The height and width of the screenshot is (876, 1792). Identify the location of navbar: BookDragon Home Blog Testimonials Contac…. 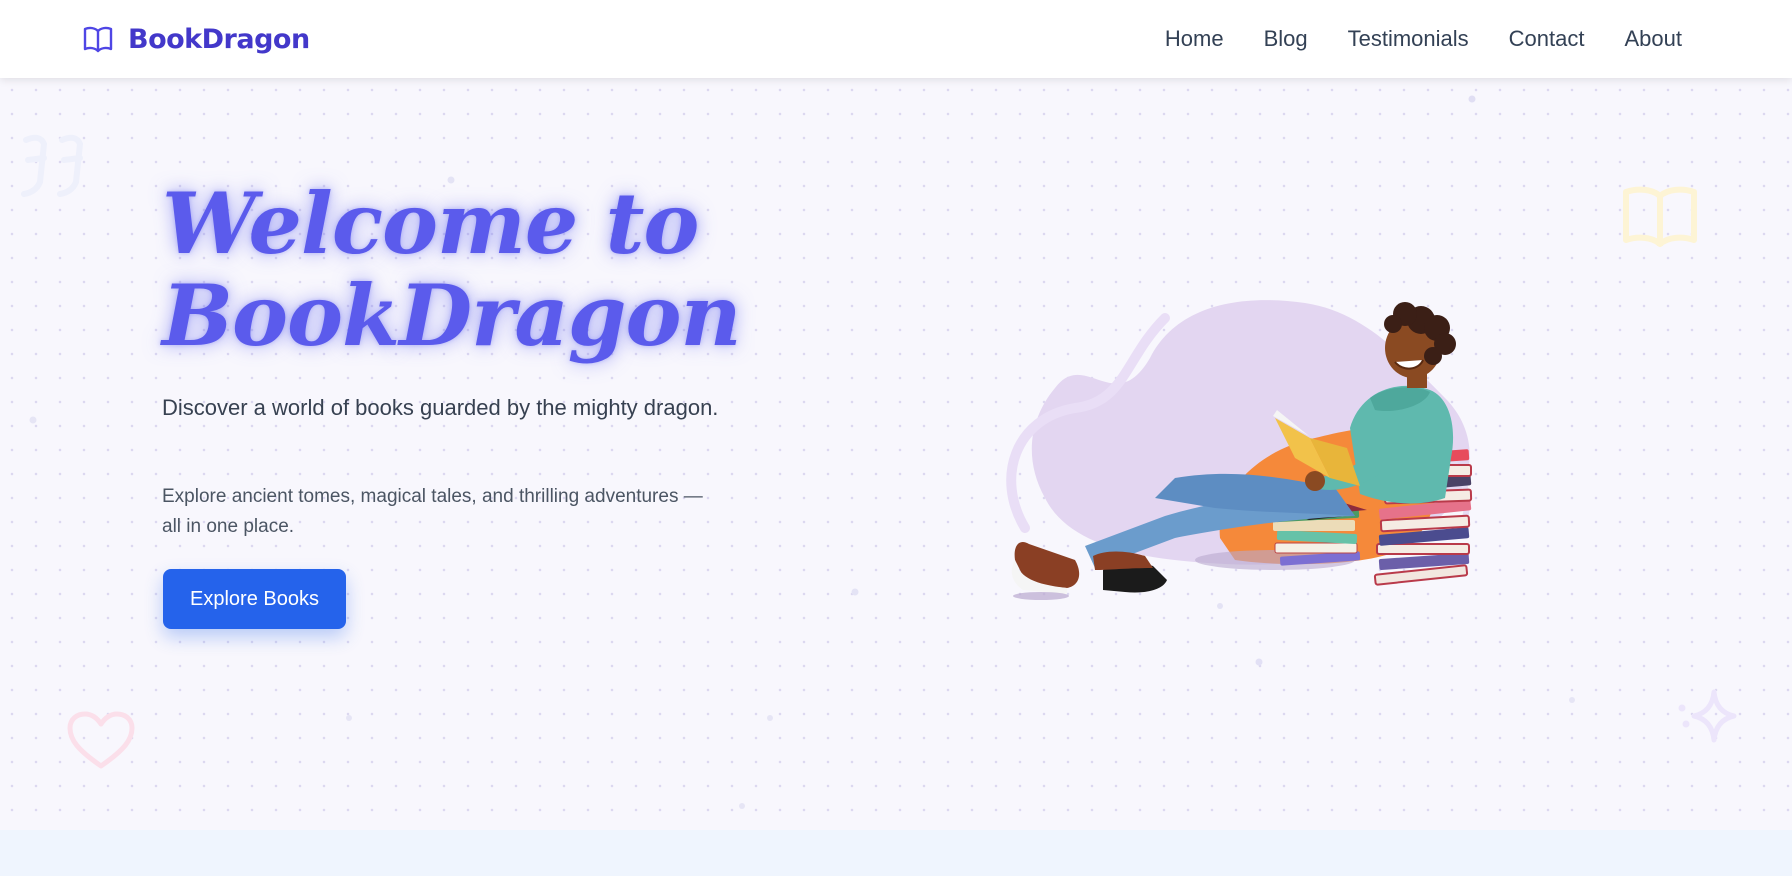
(896, 39).